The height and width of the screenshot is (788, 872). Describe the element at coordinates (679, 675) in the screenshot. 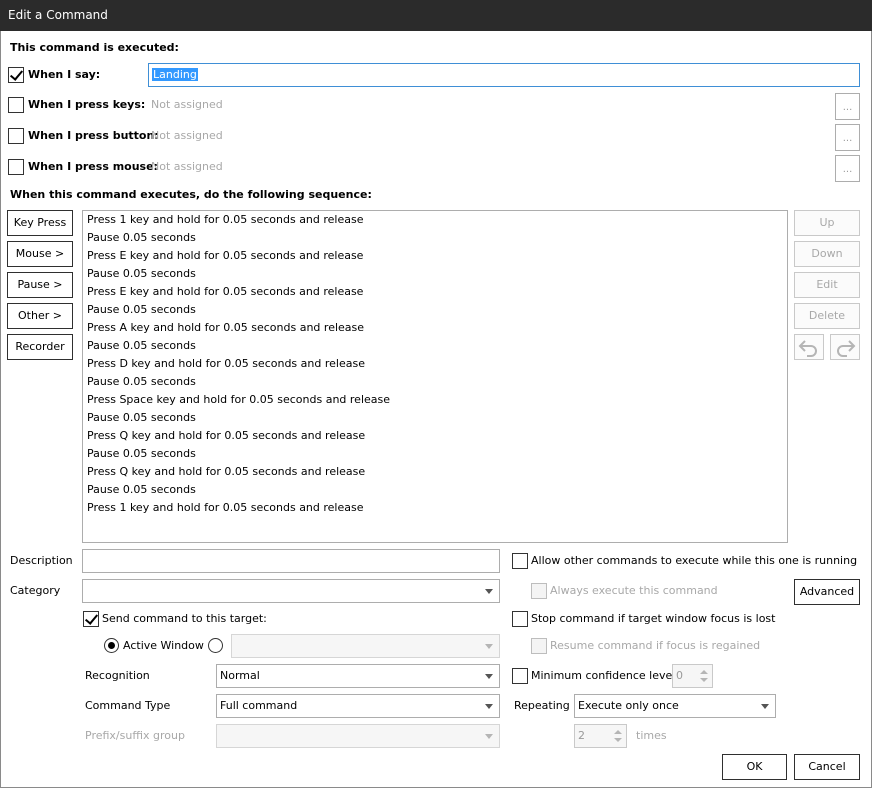

I see `min-confidence-value: 0` at that location.